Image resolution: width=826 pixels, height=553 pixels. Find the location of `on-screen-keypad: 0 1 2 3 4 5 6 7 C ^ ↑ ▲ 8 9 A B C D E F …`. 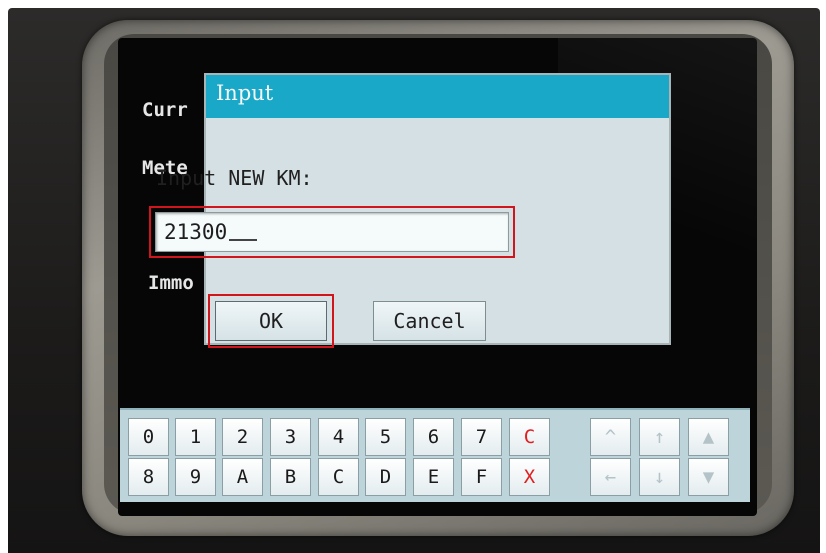

on-screen-keypad: 0 1 2 3 4 5 6 7 C ^ ↑ ▲ 8 9 A B C D E F … is located at coordinates (435, 455).